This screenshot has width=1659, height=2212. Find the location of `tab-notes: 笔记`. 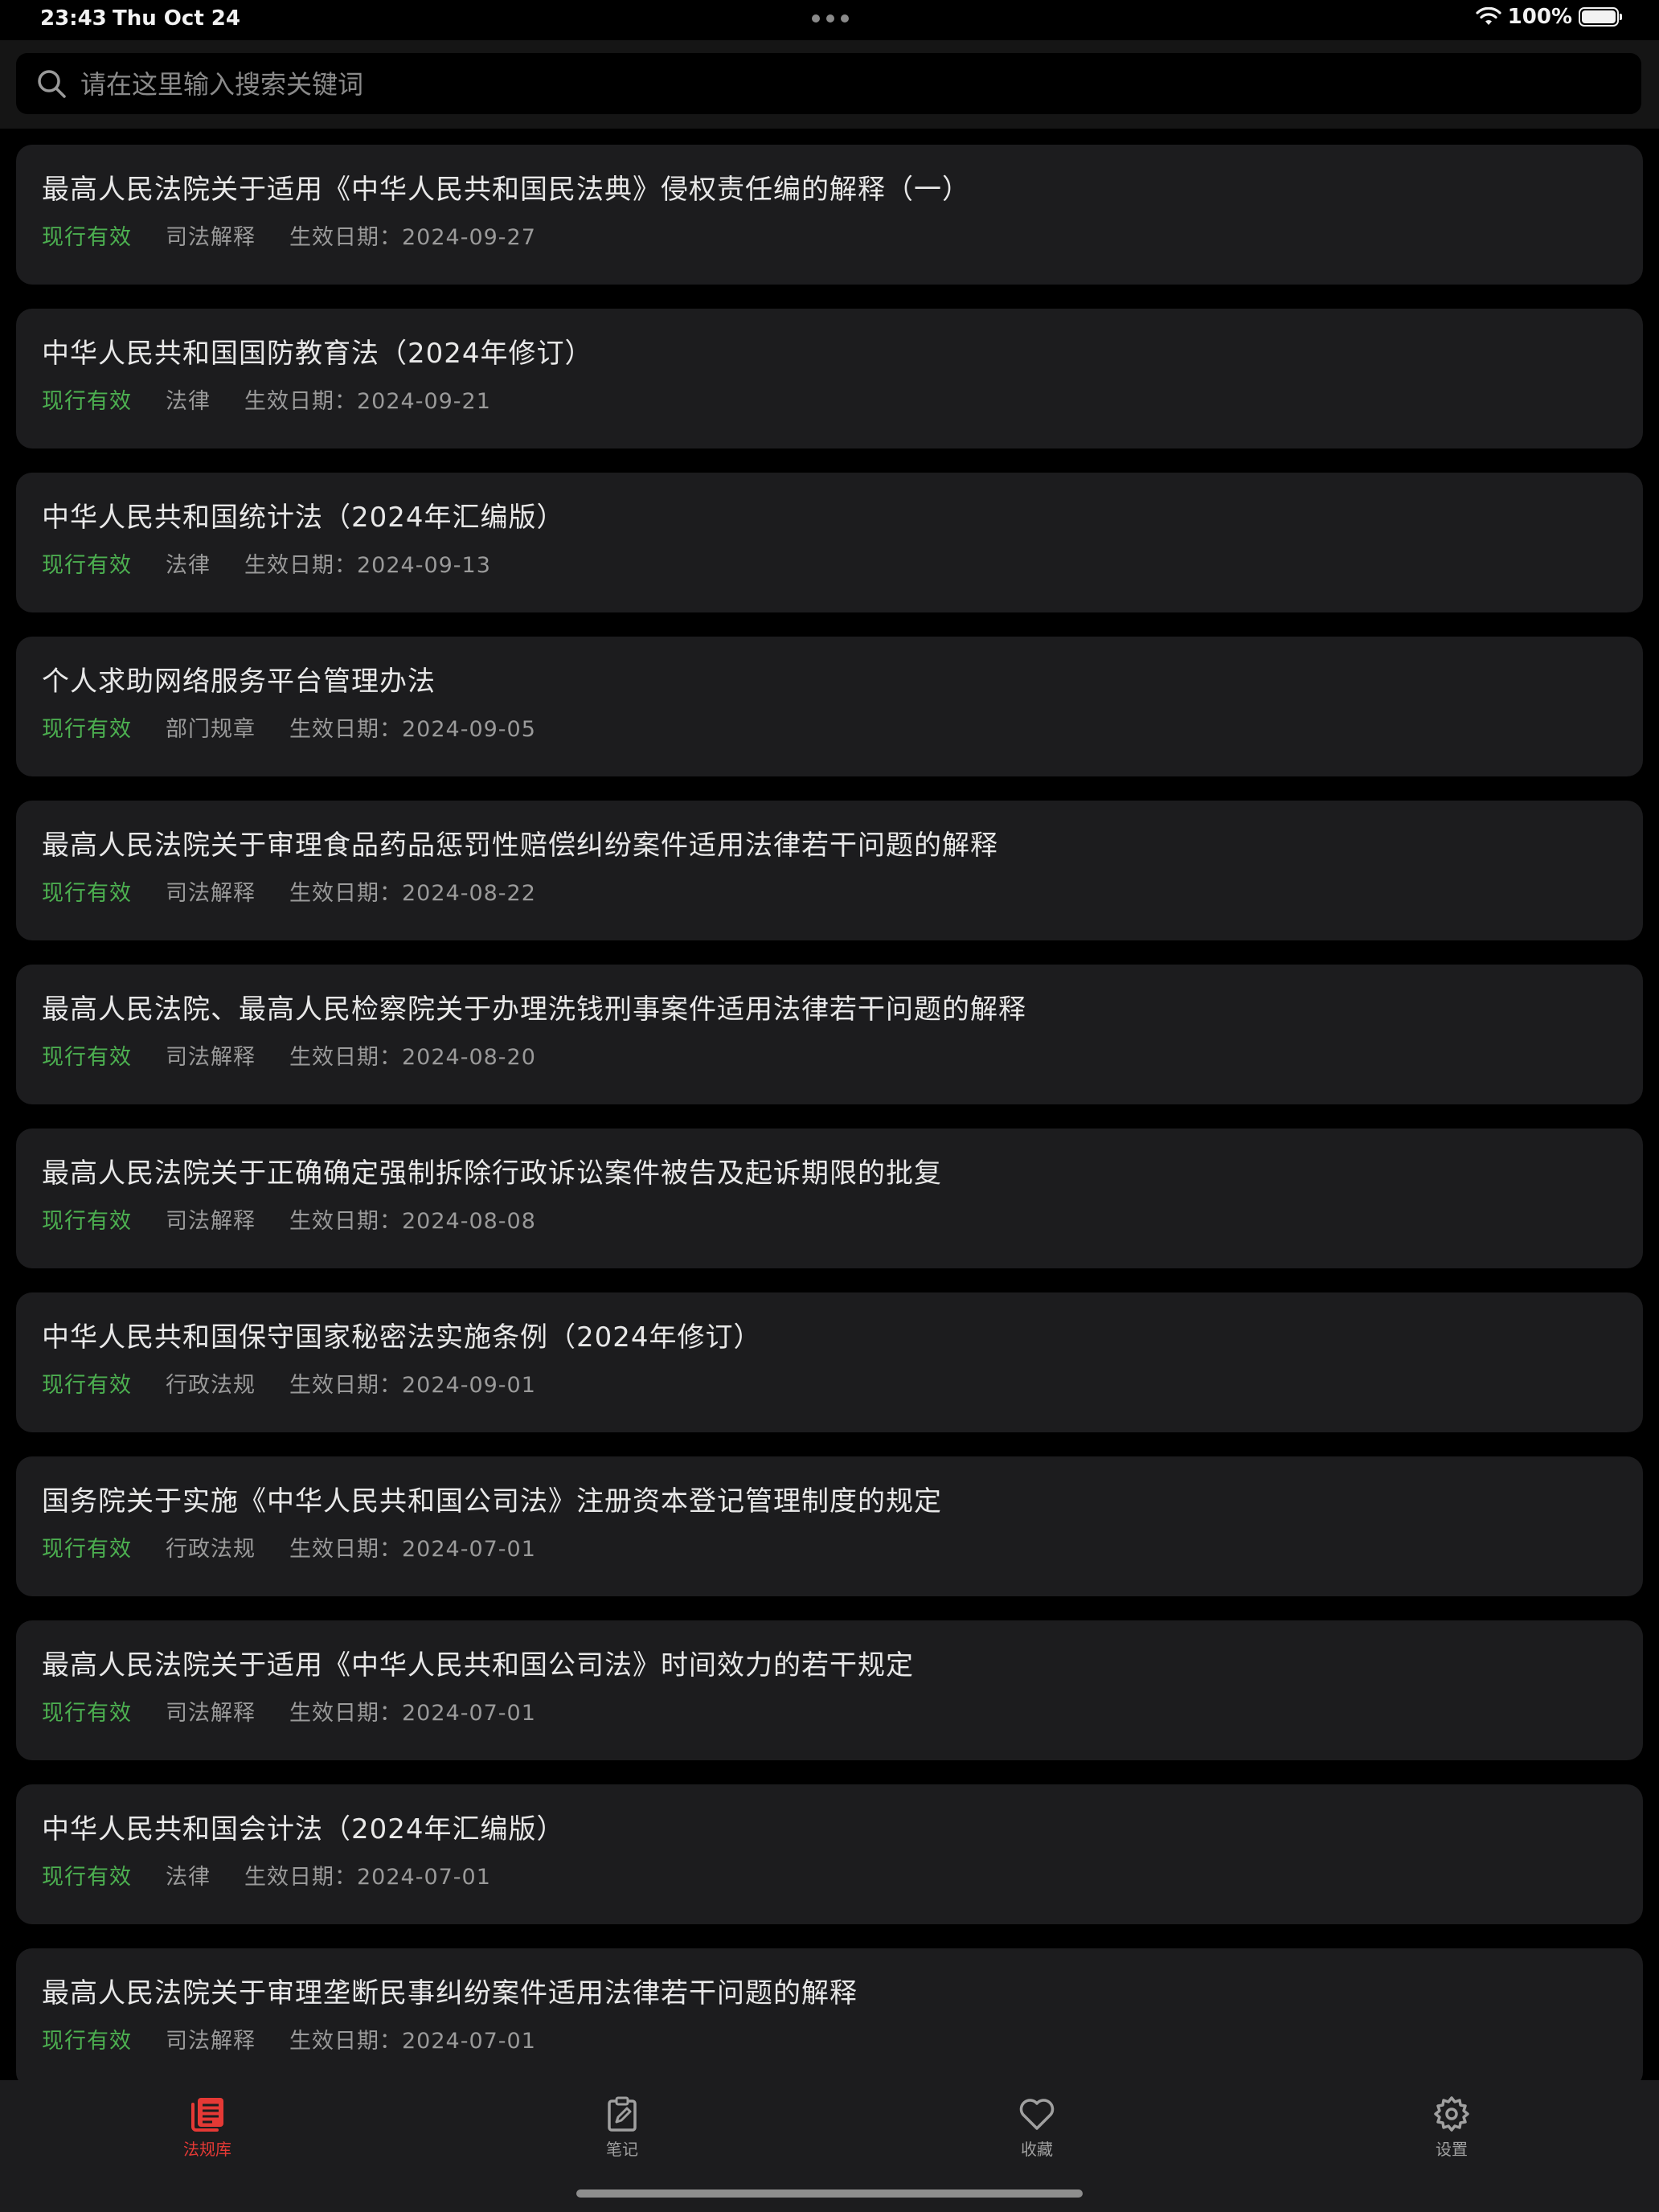

tab-notes: 笔记 is located at coordinates (622, 2127).